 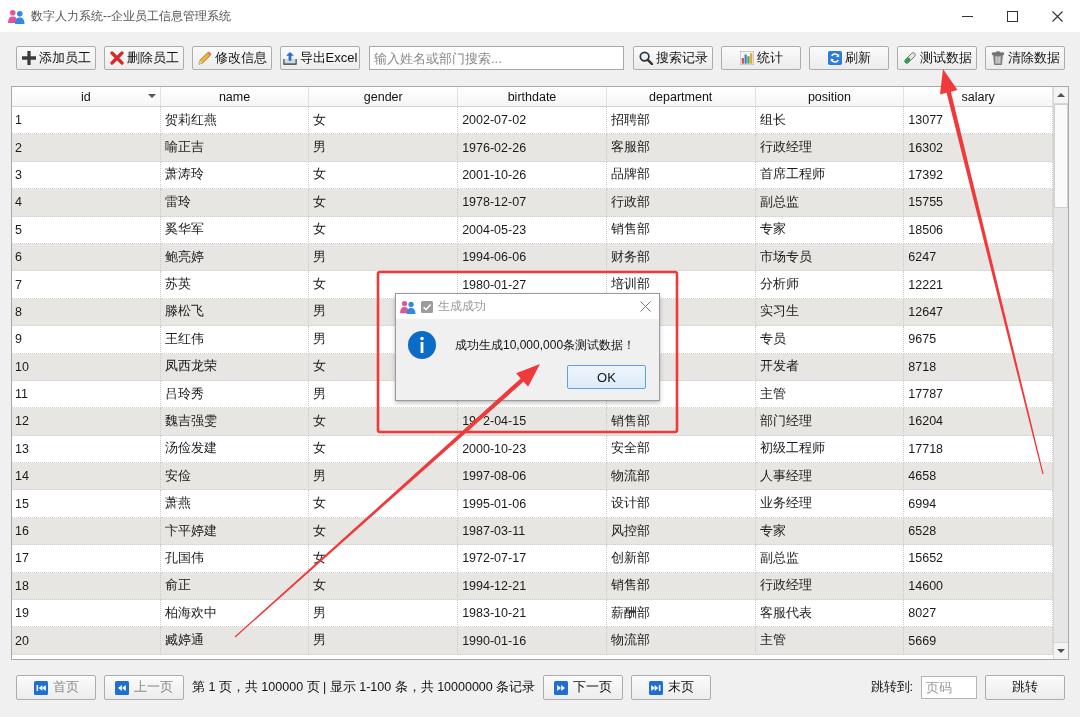 What do you see at coordinates (645, 58) in the screenshot?
I see `search-icon` at bounding box center [645, 58].